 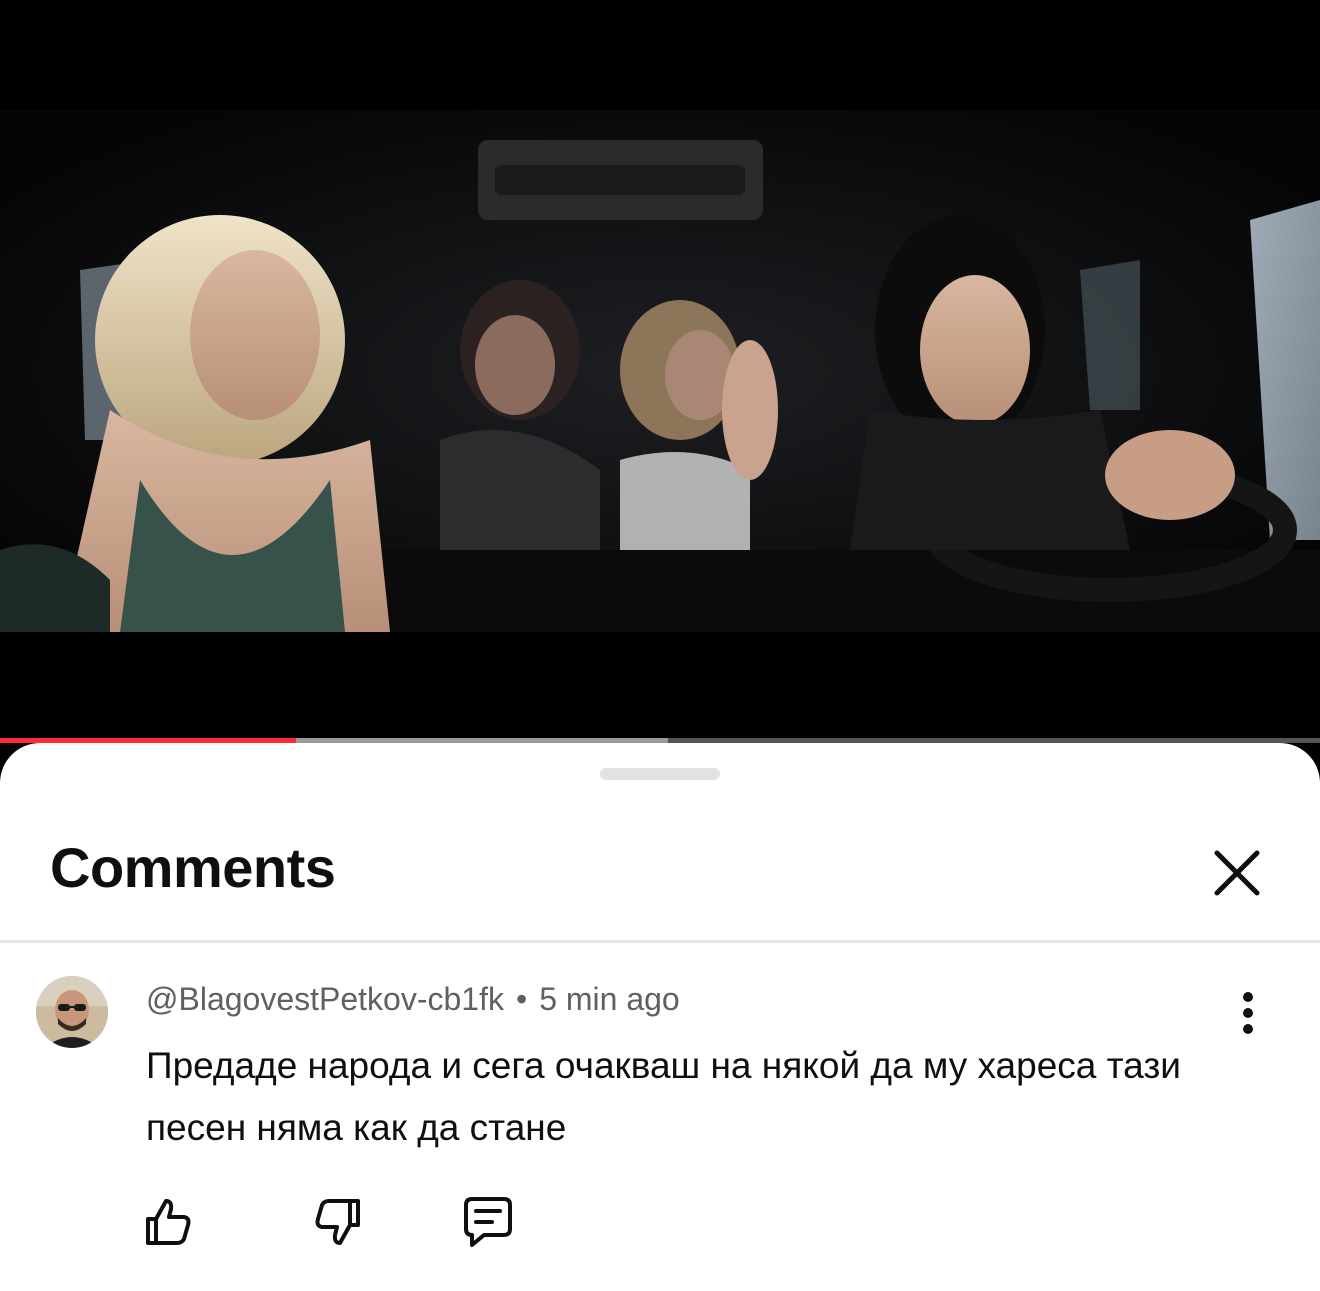 I want to click on comment-author: @BlagovestPetkov-cb1fk, so click(x=325, y=999).